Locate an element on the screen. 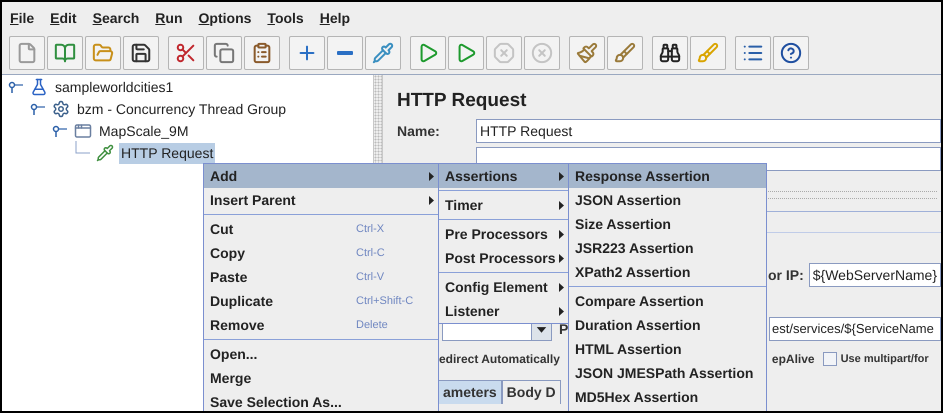 Image resolution: width=943 pixels, height=413 pixels. path-field: est/services/${ServiceName is located at coordinates (855, 329).